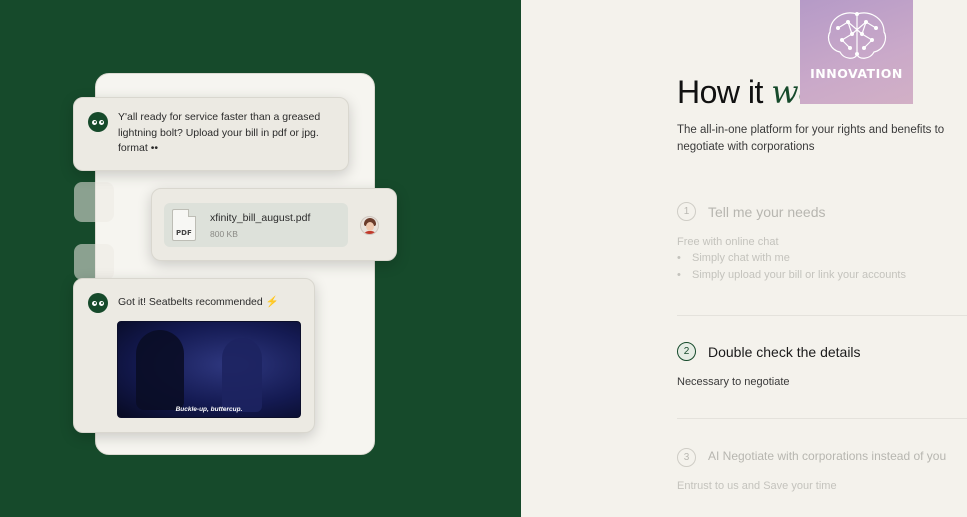 The width and height of the screenshot is (967, 517). What do you see at coordinates (184, 225) in the screenshot?
I see `pdf-file-icon: PDF` at bounding box center [184, 225].